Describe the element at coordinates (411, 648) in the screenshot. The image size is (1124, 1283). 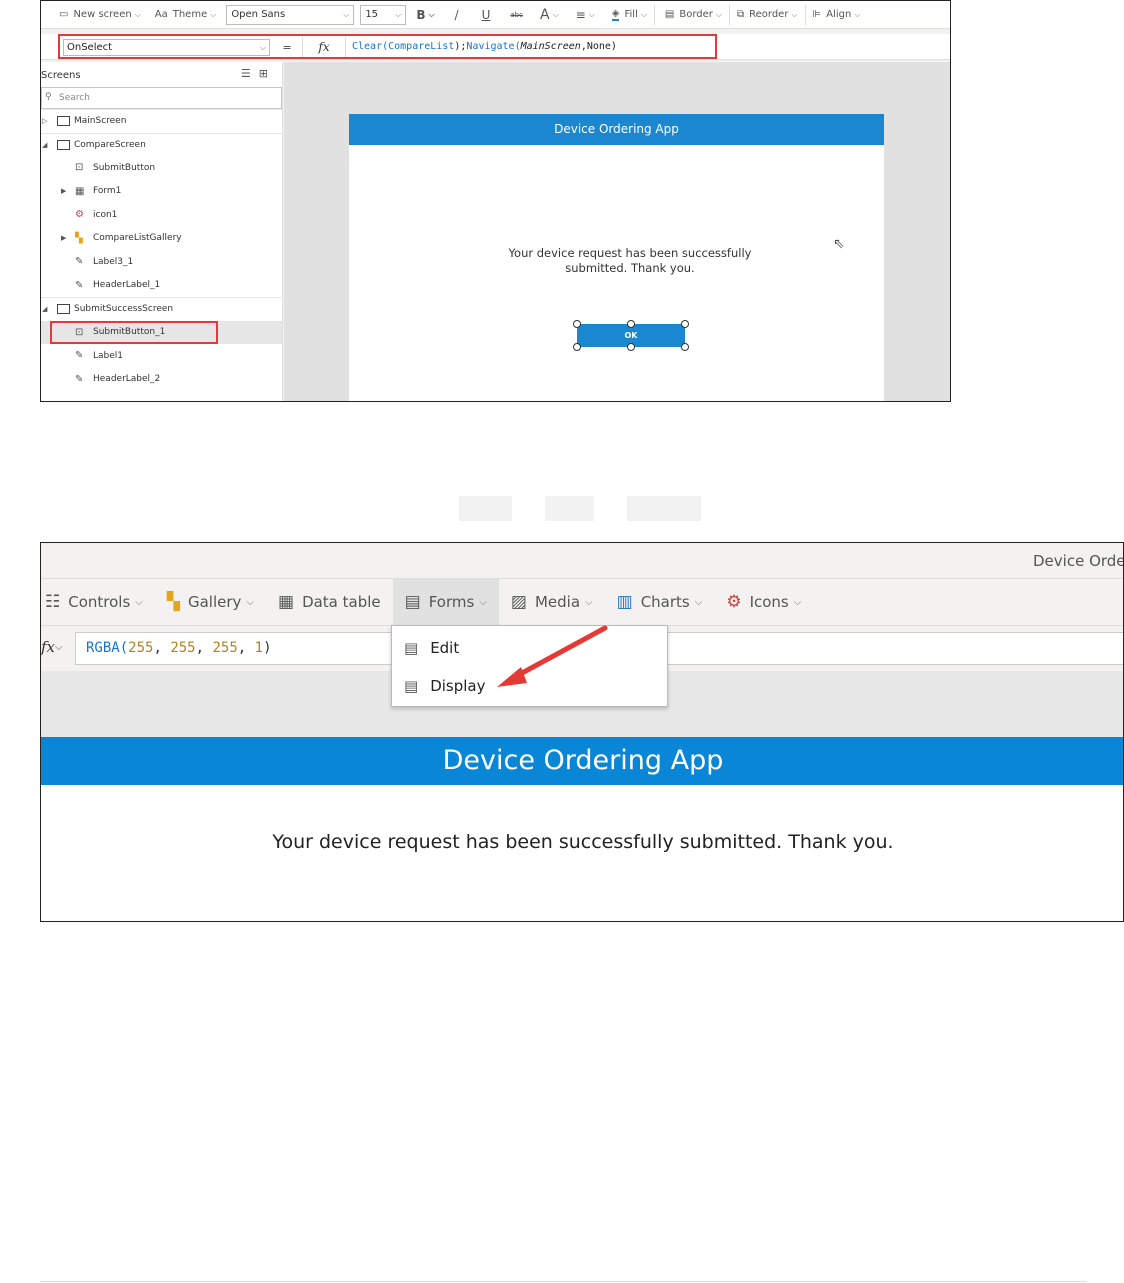
I see `edit-form-icon: ▤` at that location.